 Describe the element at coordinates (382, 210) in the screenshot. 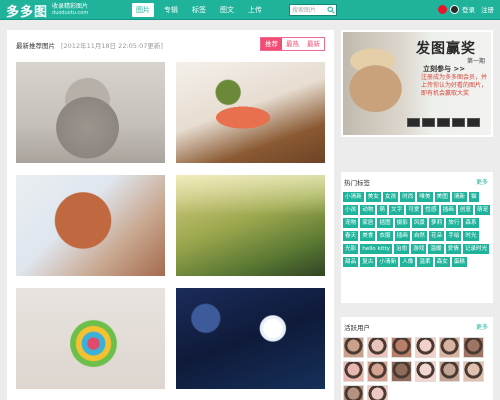

I see `tag-button: 萌` at that location.